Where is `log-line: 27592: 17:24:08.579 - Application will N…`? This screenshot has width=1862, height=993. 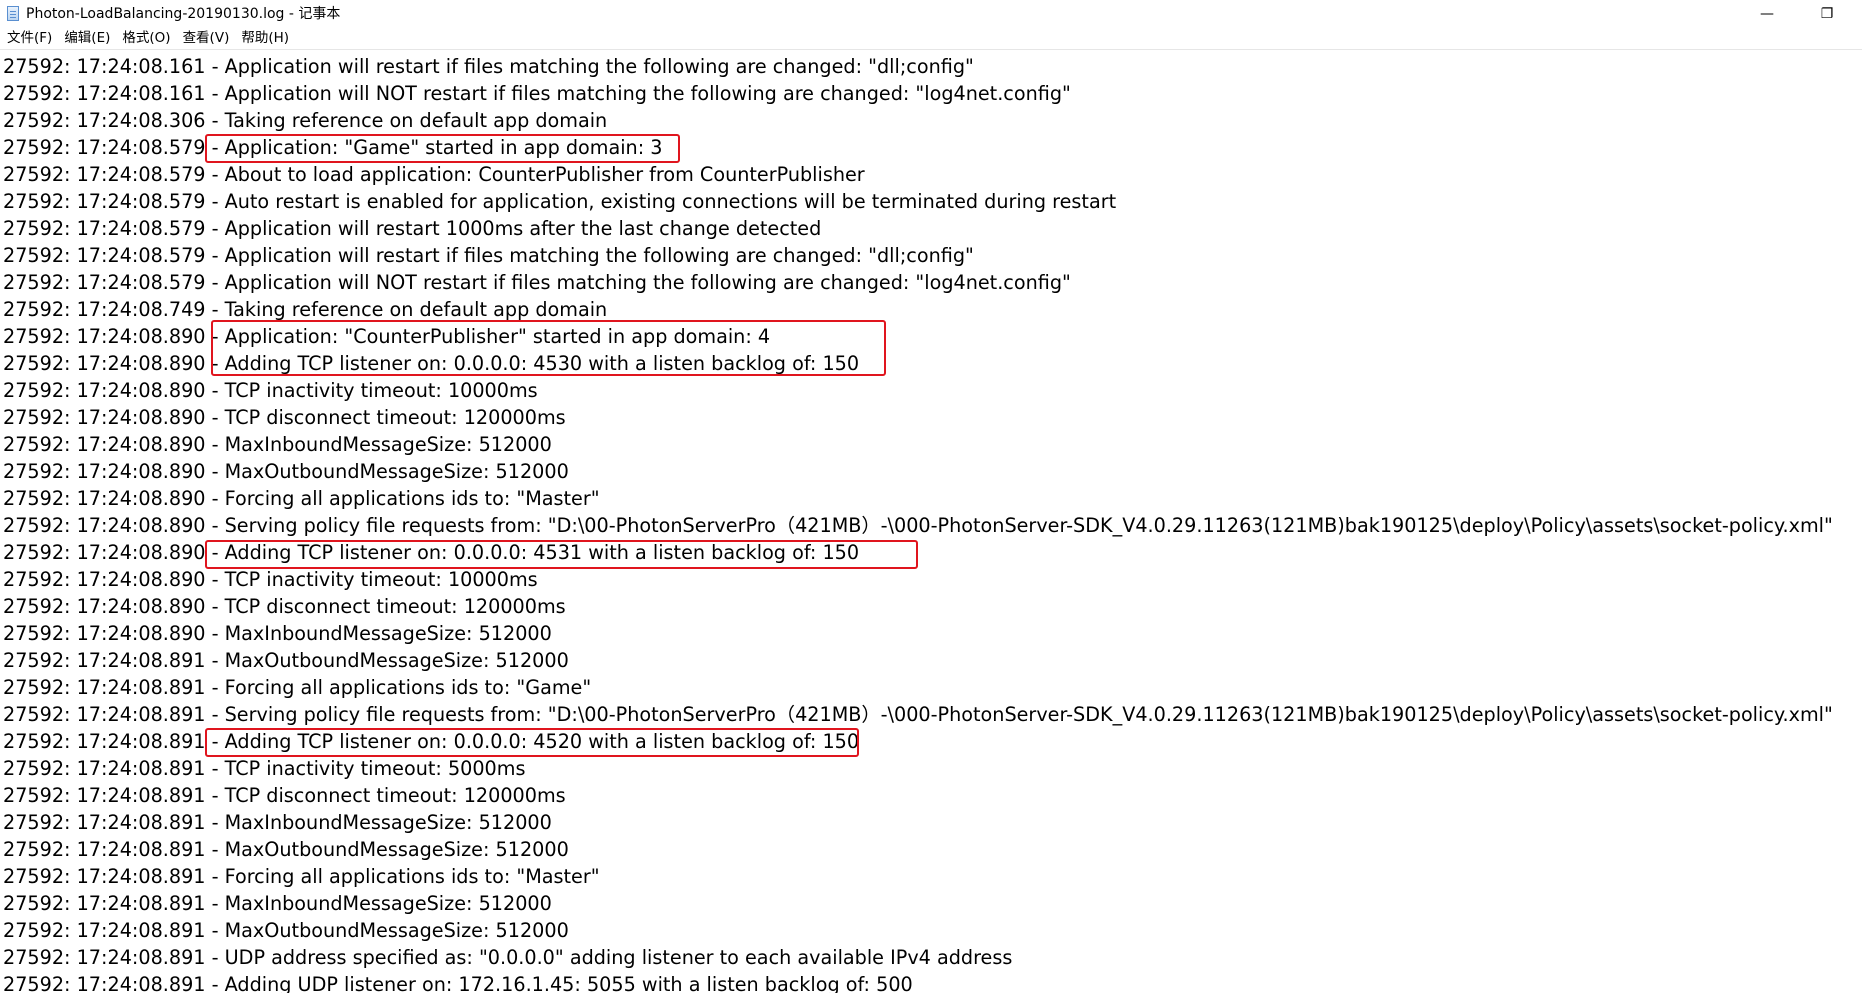 log-line: 27592: 17:24:08.579 - Application will N… is located at coordinates (537, 282).